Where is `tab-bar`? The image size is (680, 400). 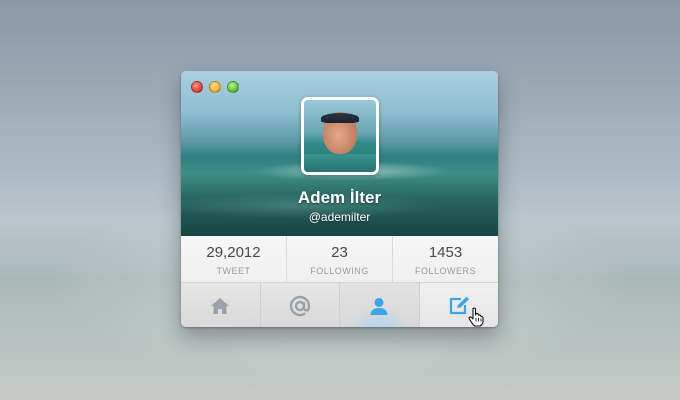 tab-bar is located at coordinates (339, 305).